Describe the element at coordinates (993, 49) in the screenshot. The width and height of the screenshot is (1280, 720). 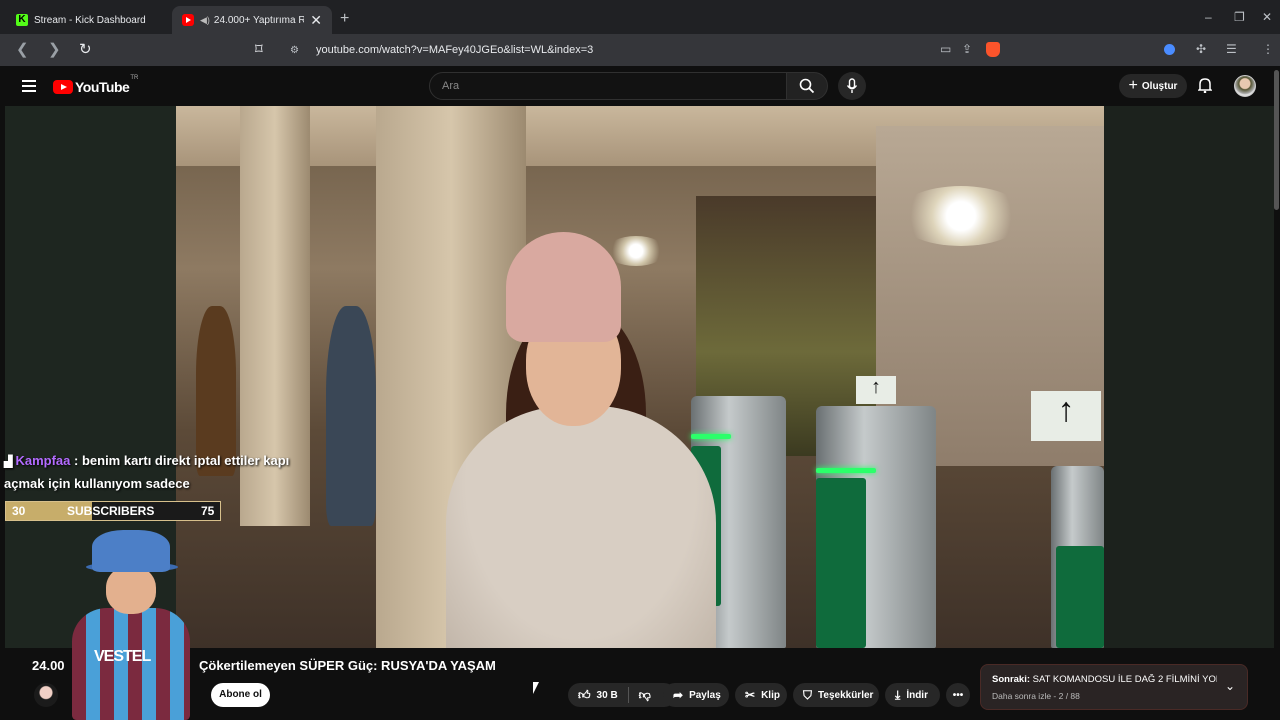
I see `brave-shield-icon` at that location.